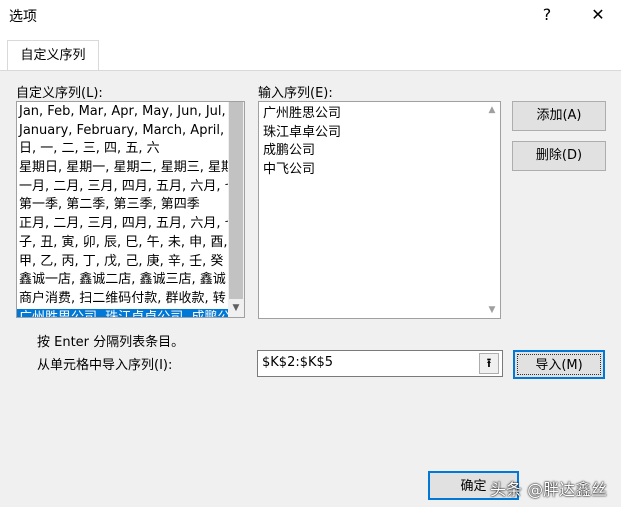  What do you see at coordinates (289, 170) in the screenshot?
I see `entry-line: 中飞公司` at bounding box center [289, 170].